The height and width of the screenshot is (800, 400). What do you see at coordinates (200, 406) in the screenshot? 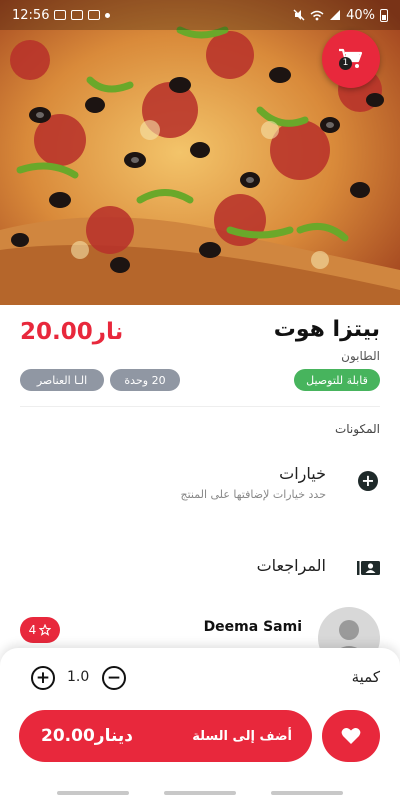
I see `divider` at bounding box center [200, 406].